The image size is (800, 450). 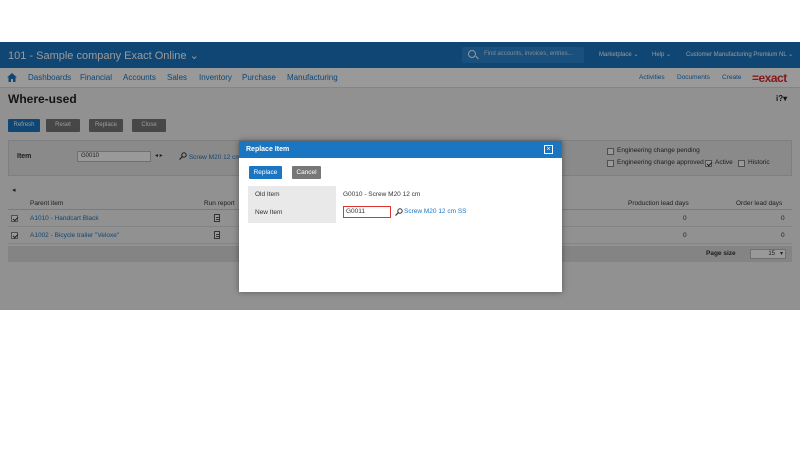 I want to click on new-item-input: G0011, so click(x=367, y=212).